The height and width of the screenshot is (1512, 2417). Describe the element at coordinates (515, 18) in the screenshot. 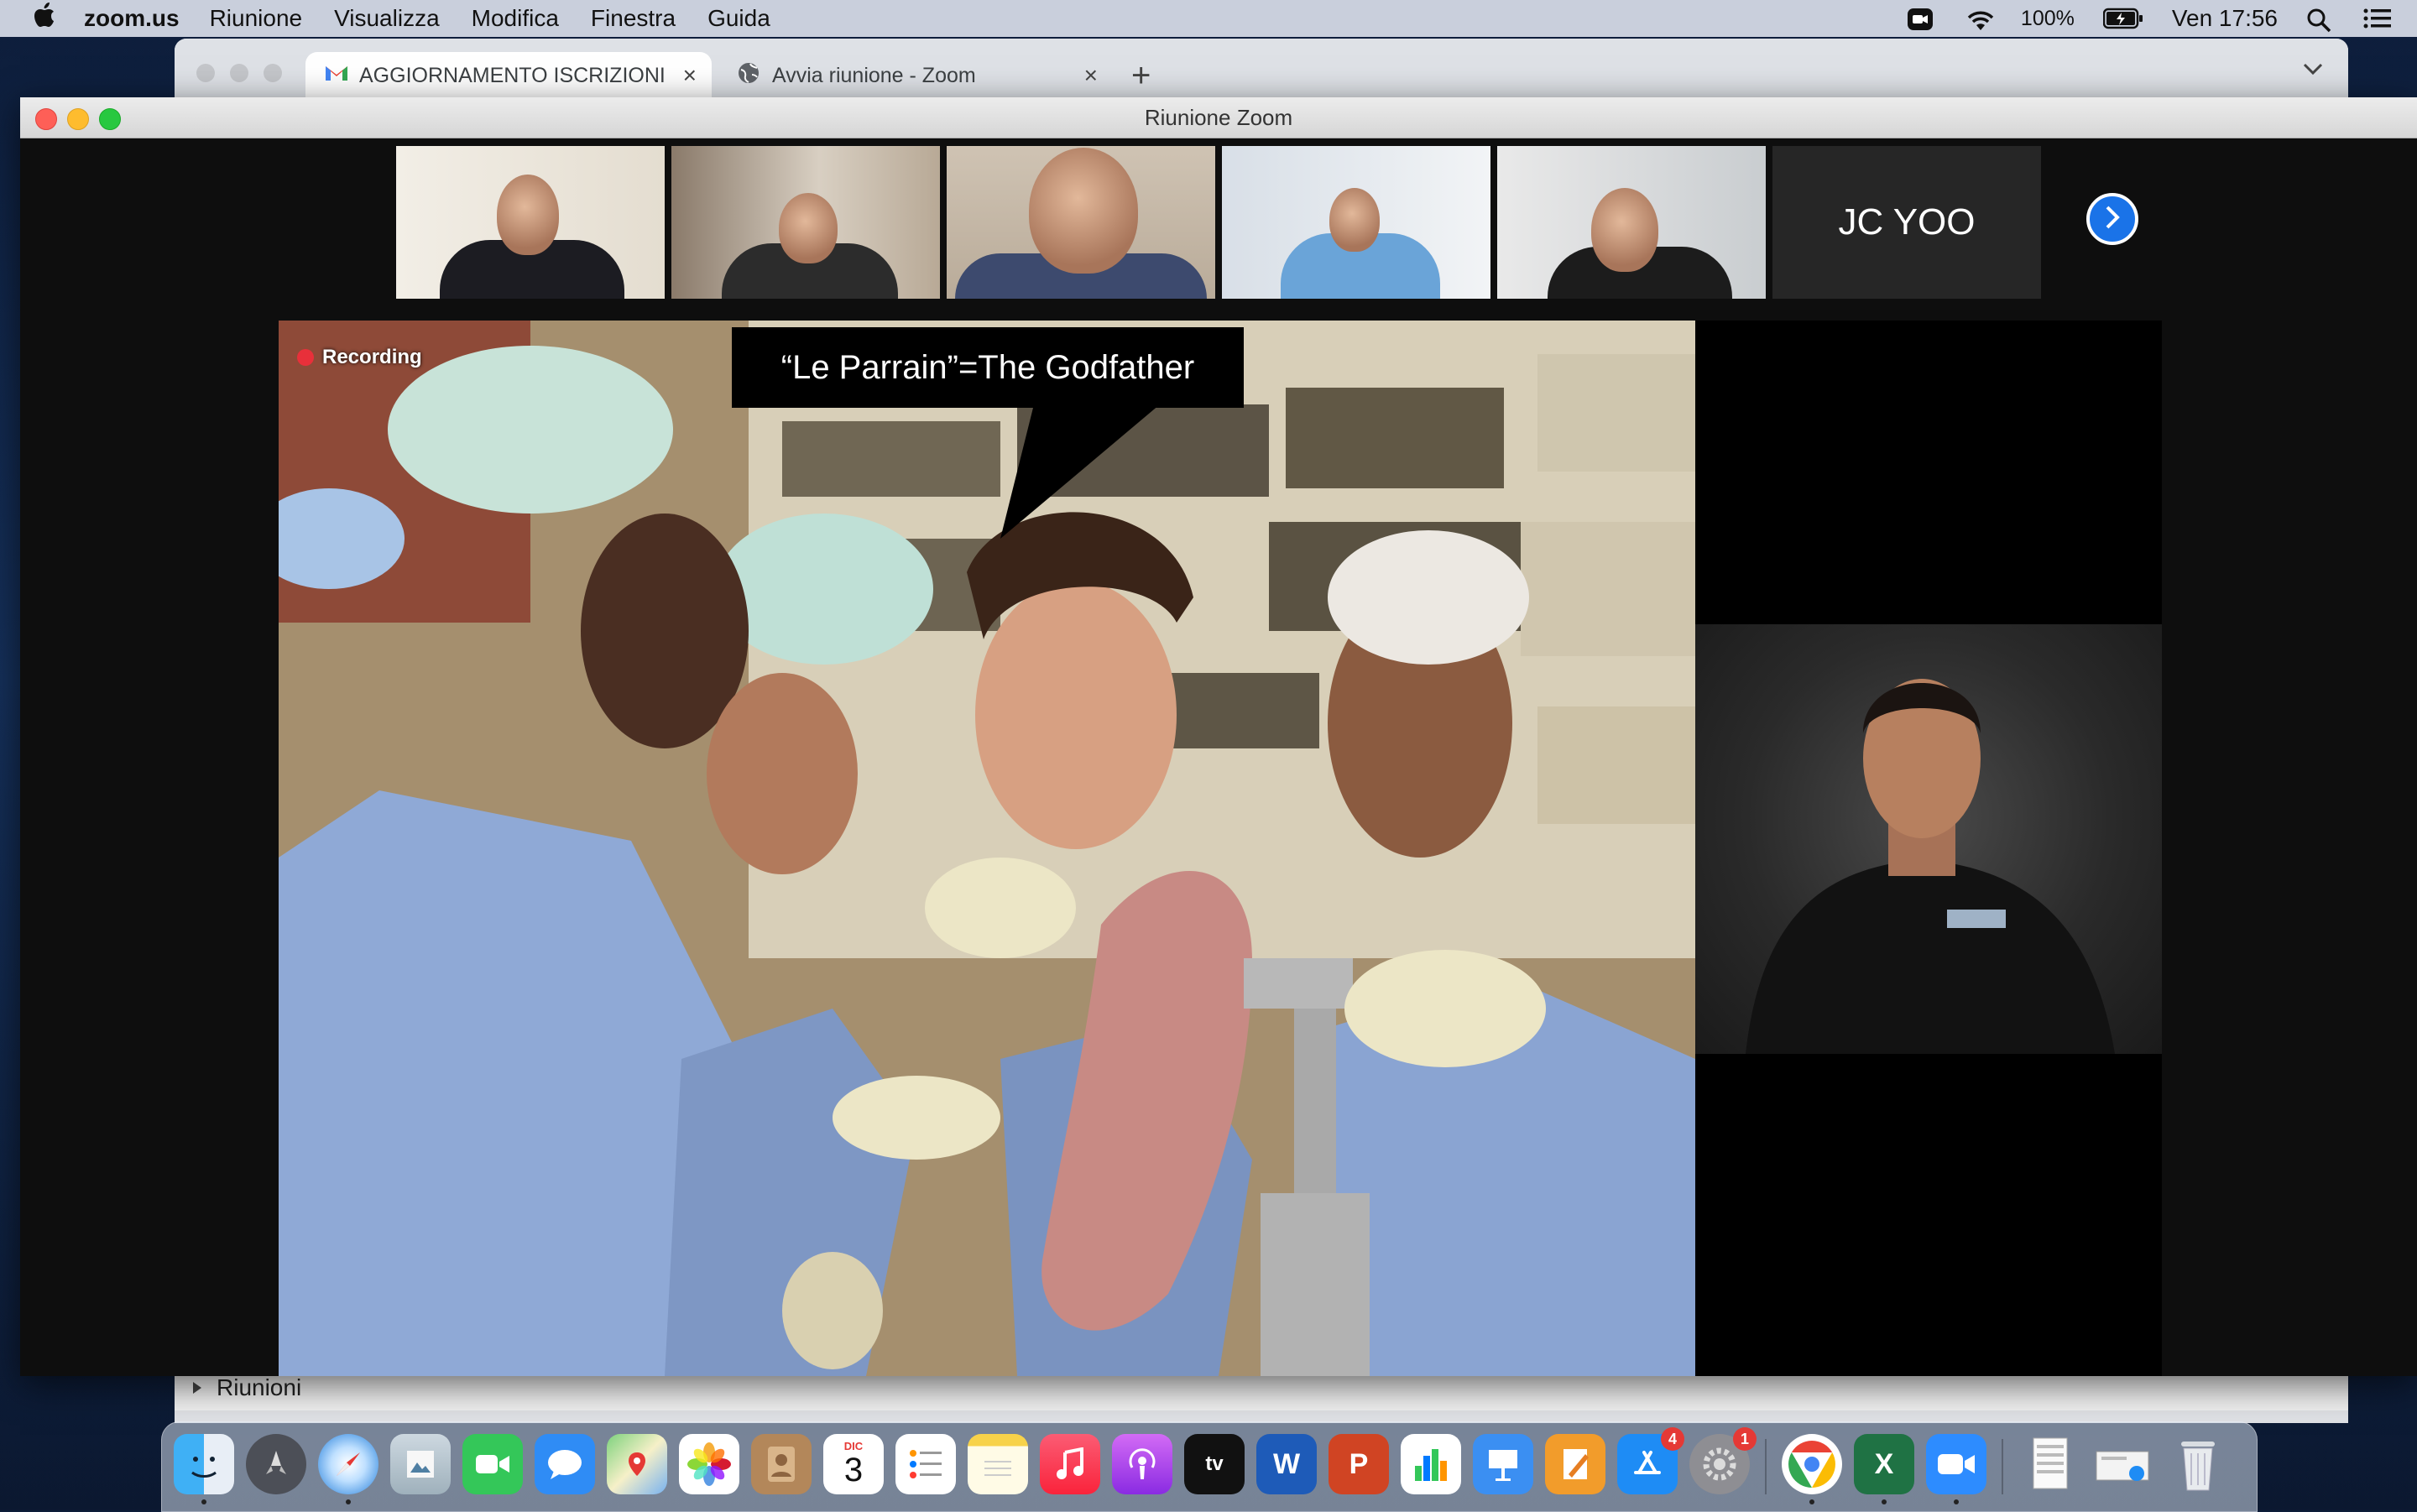

I see `menu-modifica: Modifica` at that location.